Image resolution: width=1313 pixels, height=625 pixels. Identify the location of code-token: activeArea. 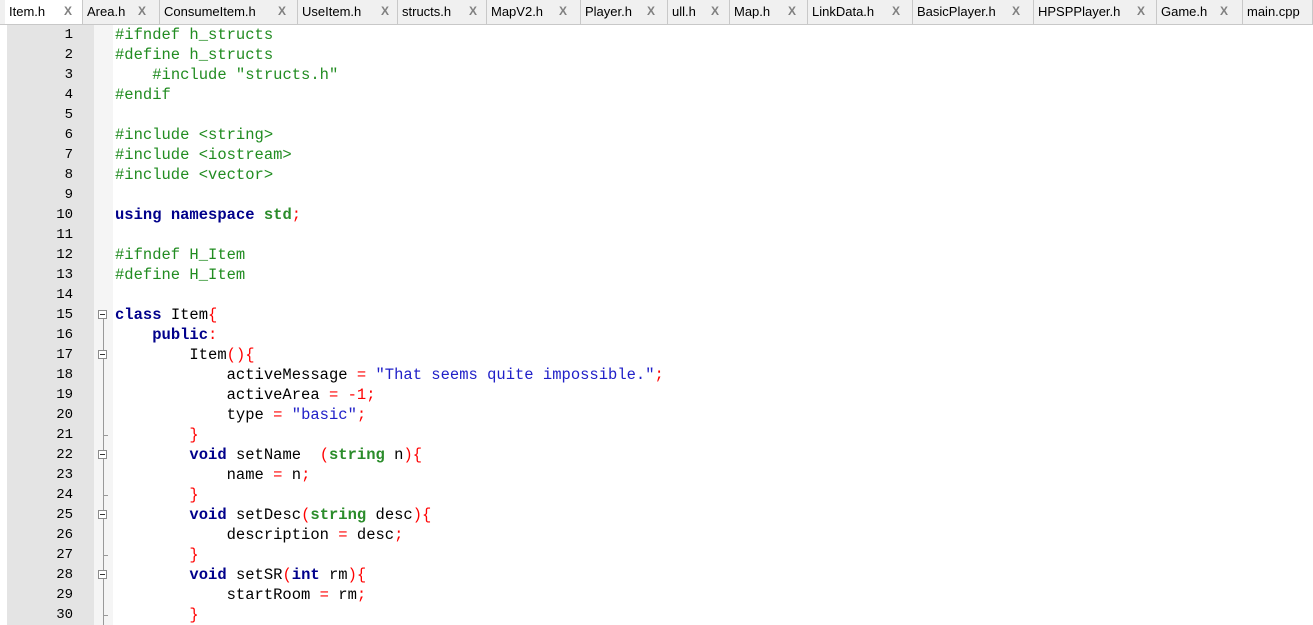
(273, 395).